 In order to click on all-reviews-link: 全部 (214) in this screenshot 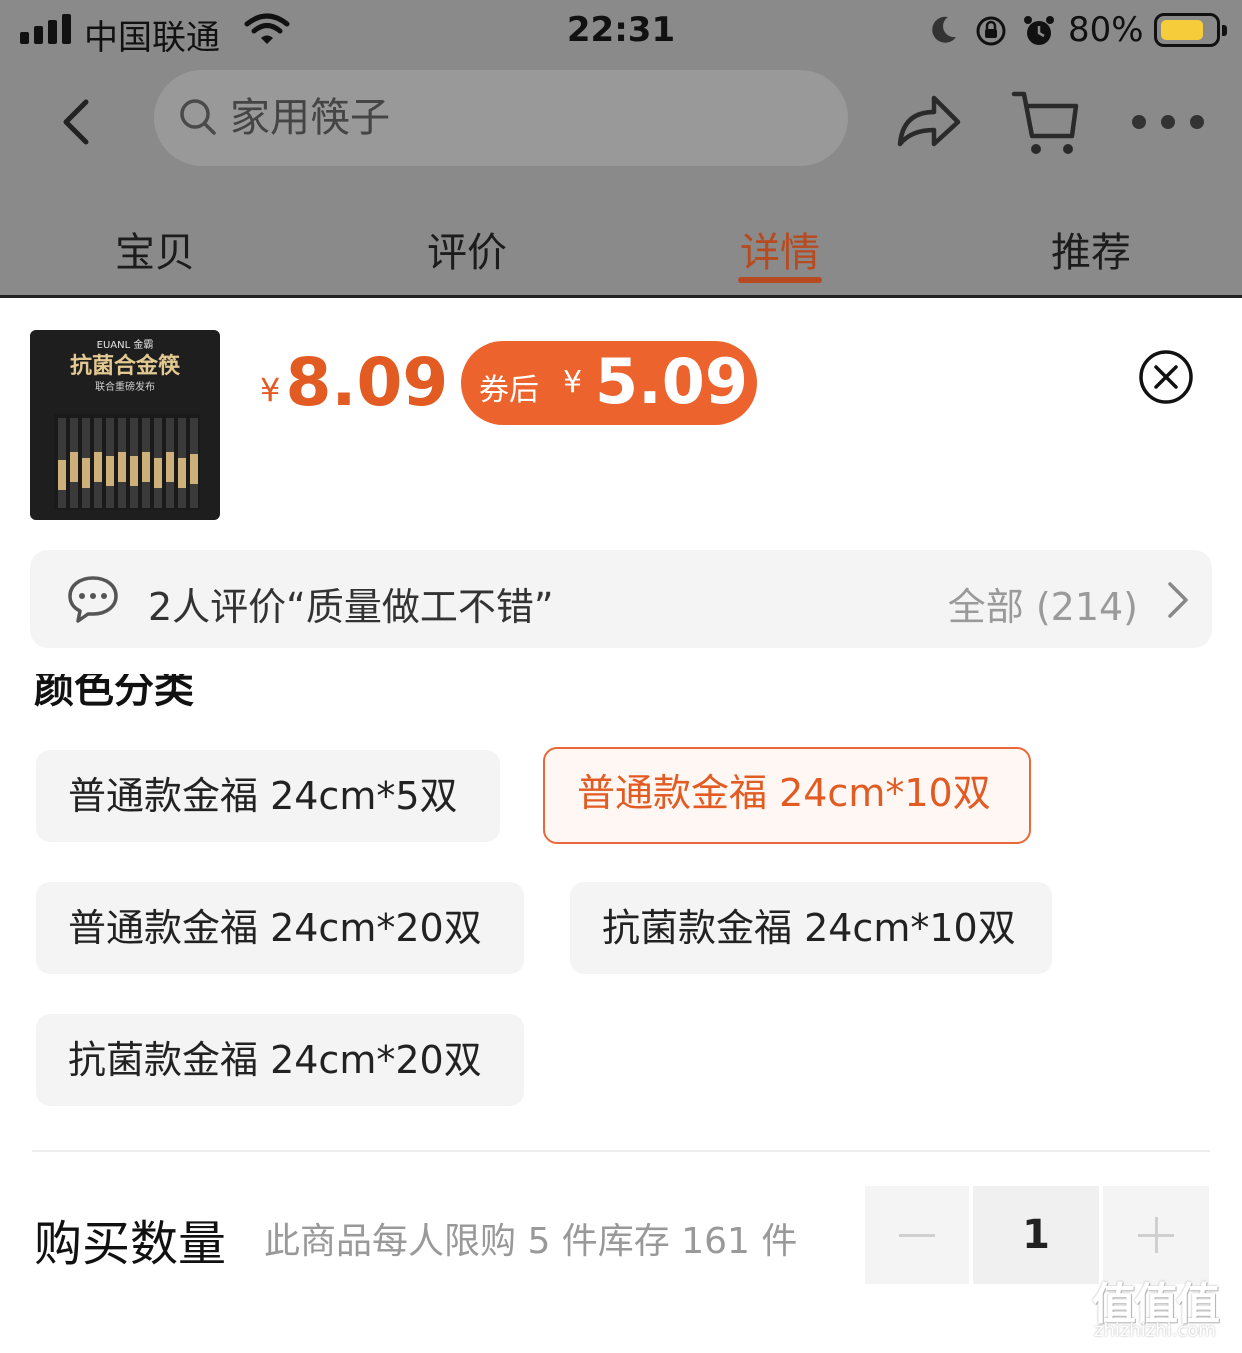, I will do `click(1043, 603)`.